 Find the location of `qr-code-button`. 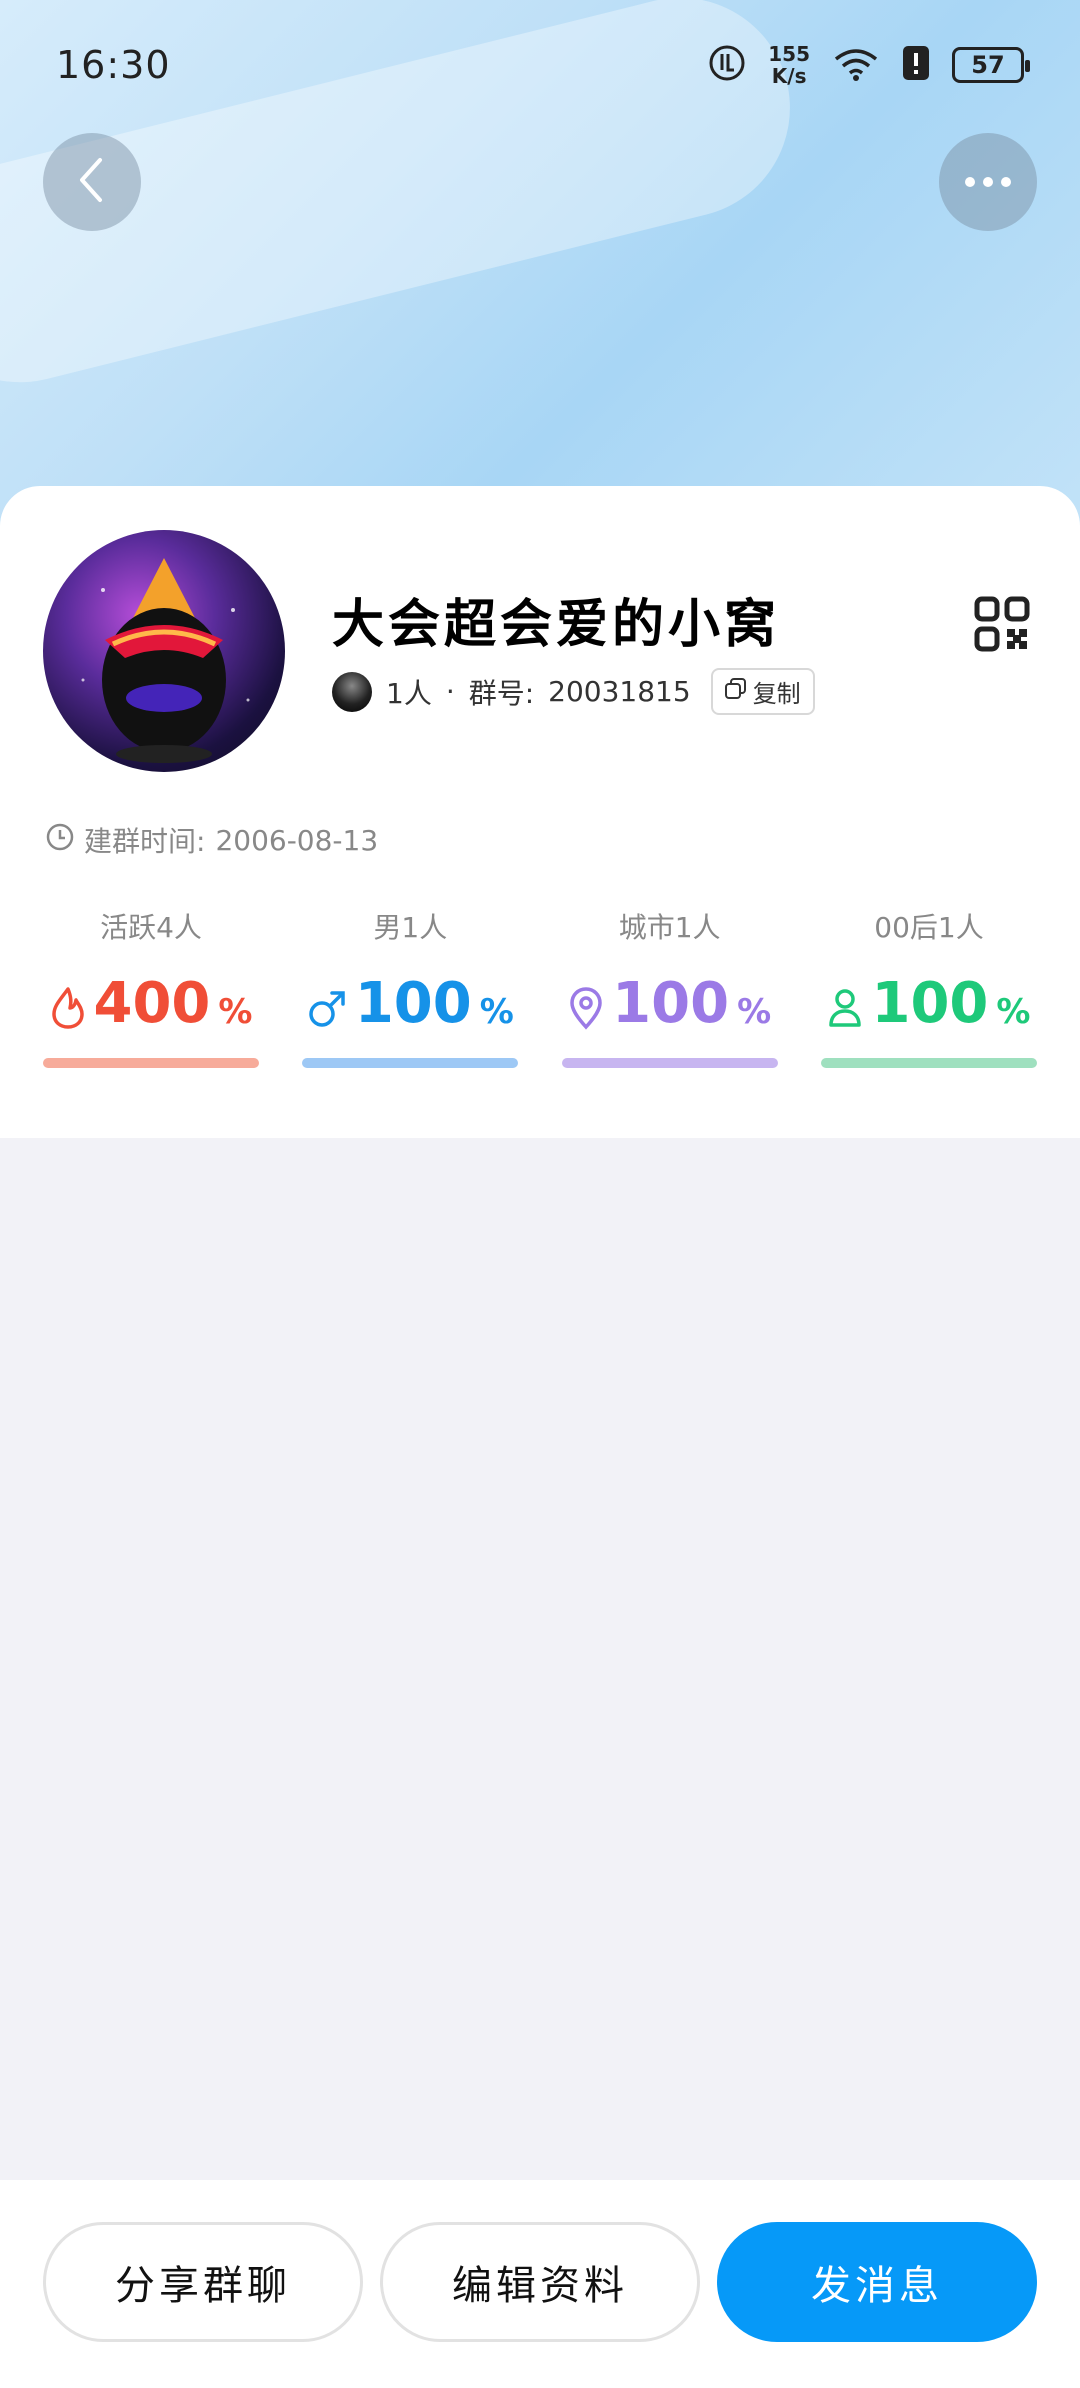

qr-code-button is located at coordinates (1002, 624).